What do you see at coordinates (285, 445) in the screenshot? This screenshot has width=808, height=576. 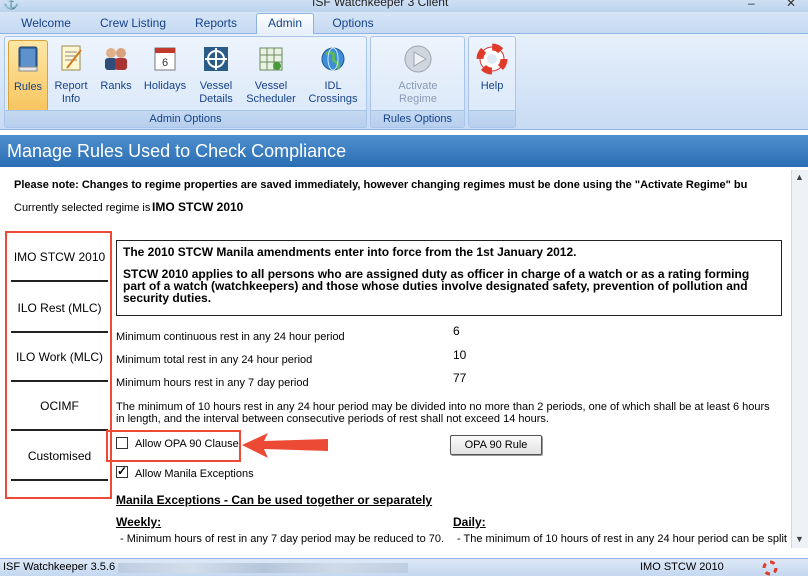 I see `arrow-annotation` at bounding box center [285, 445].